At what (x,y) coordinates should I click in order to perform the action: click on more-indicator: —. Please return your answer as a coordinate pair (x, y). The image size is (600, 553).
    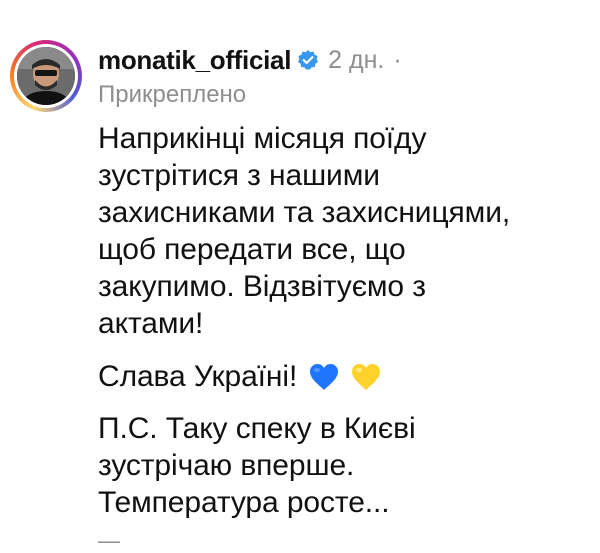
    Looking at the image, I should click on (343, 541).